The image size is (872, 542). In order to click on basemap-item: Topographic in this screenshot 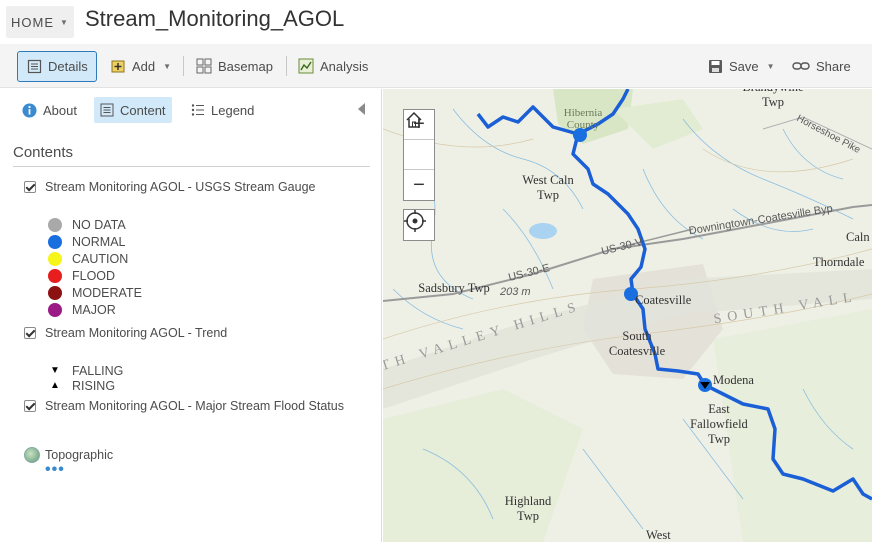, I will do `click(68, 455)`.